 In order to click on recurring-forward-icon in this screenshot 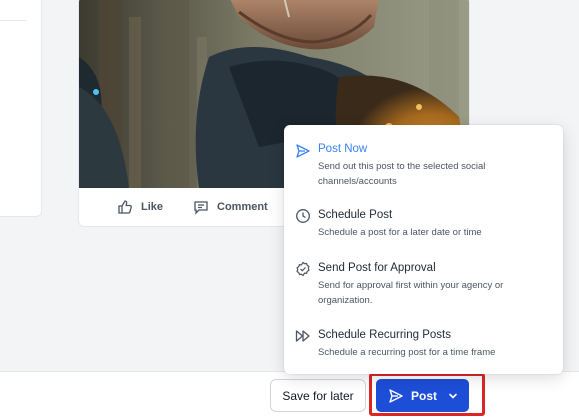, I will do `click(302, 336)`.